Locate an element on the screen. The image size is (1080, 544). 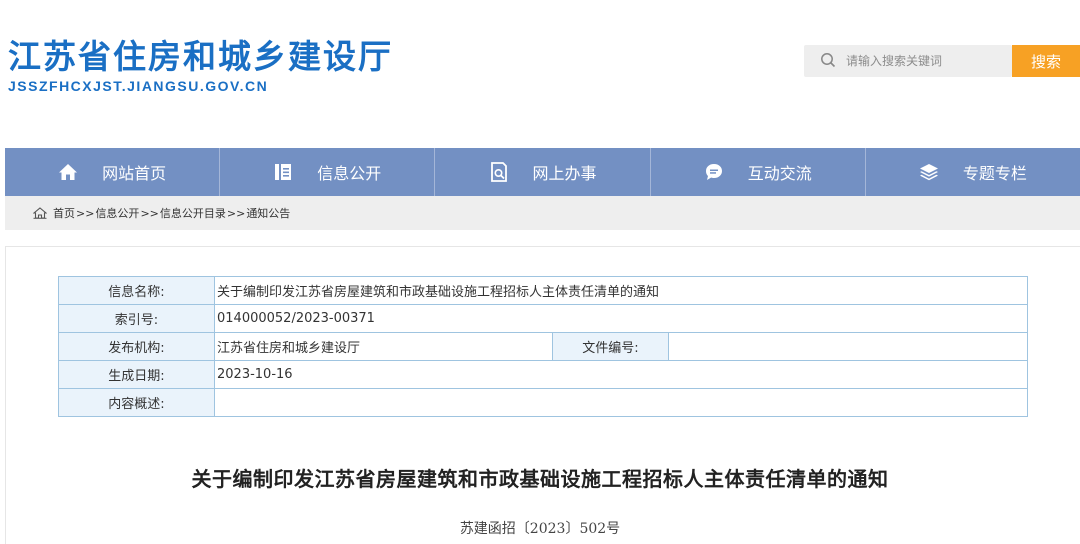
publisher-value: 江苏省住房和城乡建设厅 is located at coordinates (383, 346).